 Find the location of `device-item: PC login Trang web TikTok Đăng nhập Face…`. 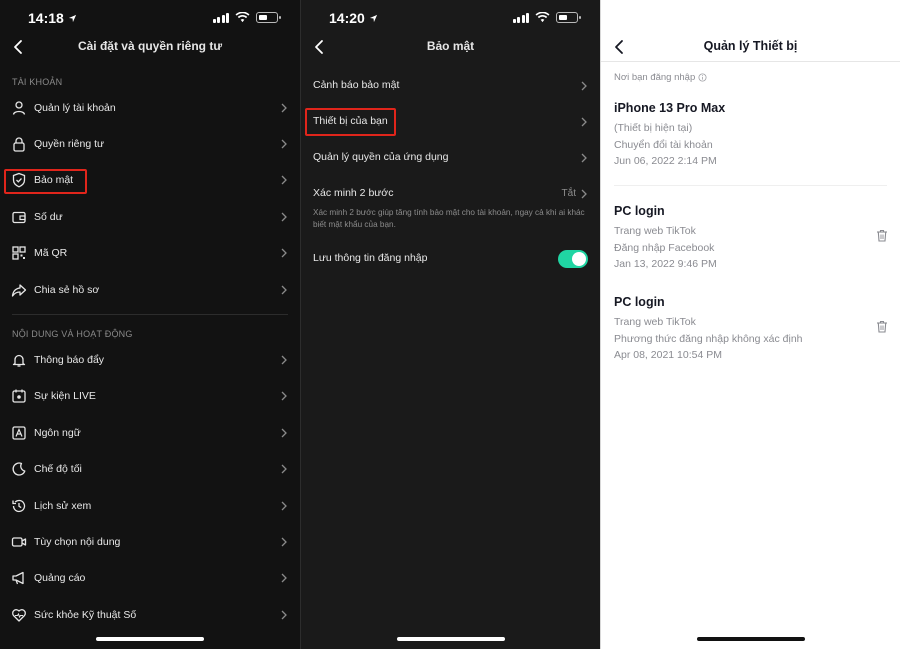

device-item: PC login Trang web TikTok Đăng nhập Face… is located at coordinates (750, 238).